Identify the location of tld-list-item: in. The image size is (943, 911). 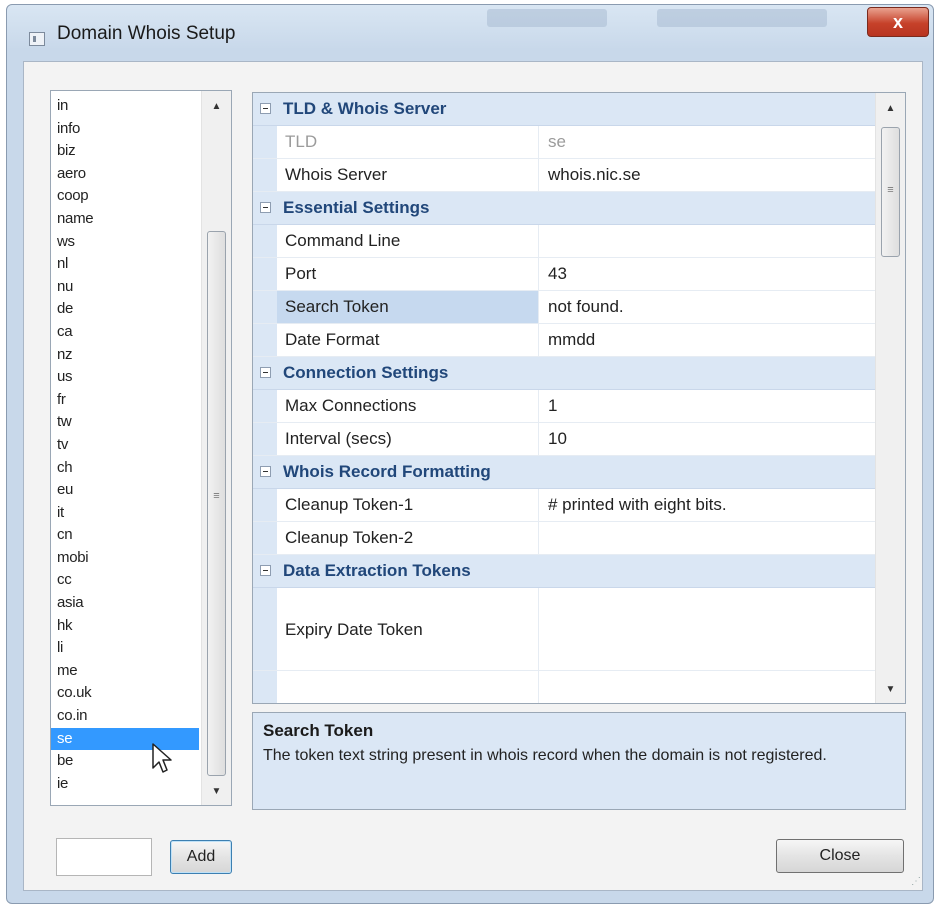
(125, 106).